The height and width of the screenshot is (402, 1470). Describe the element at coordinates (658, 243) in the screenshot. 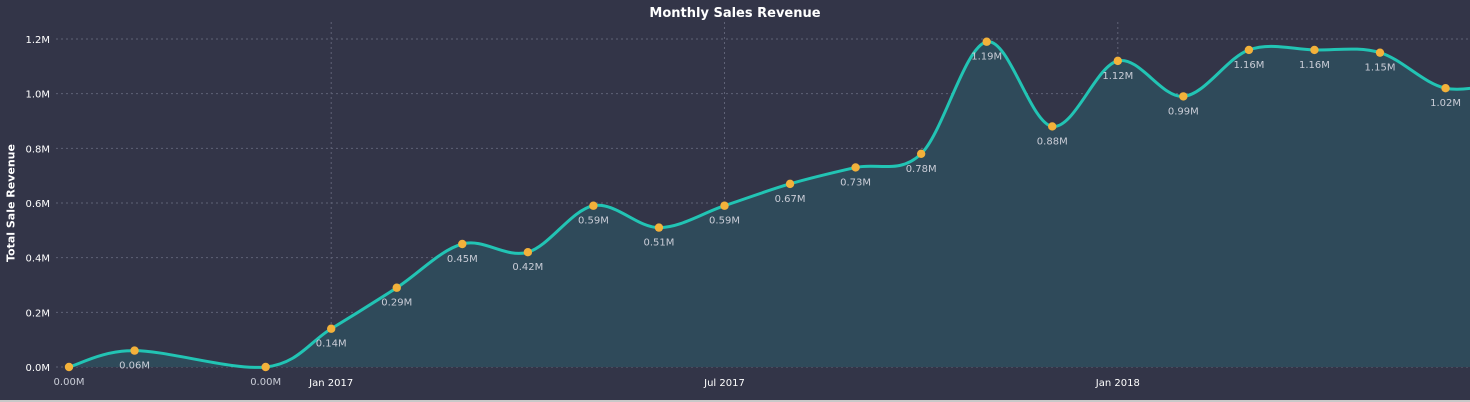

I see `data-label: 0.51M` at that location.